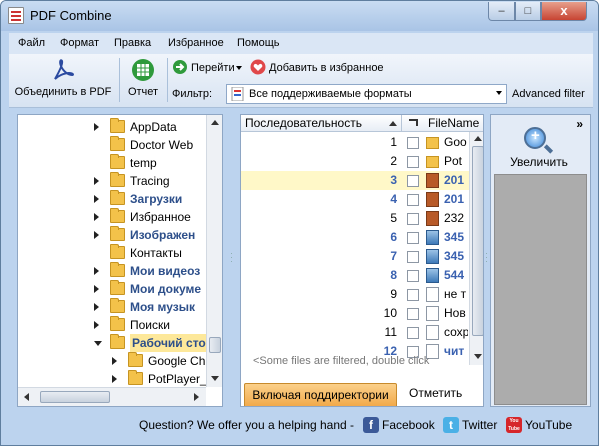 The width and height of the screenshot is (599, 446). What do you see at coordinates (132, 43) in the screenshot?
I see `menu-edit: Правка` at bounding box center [132, 43].